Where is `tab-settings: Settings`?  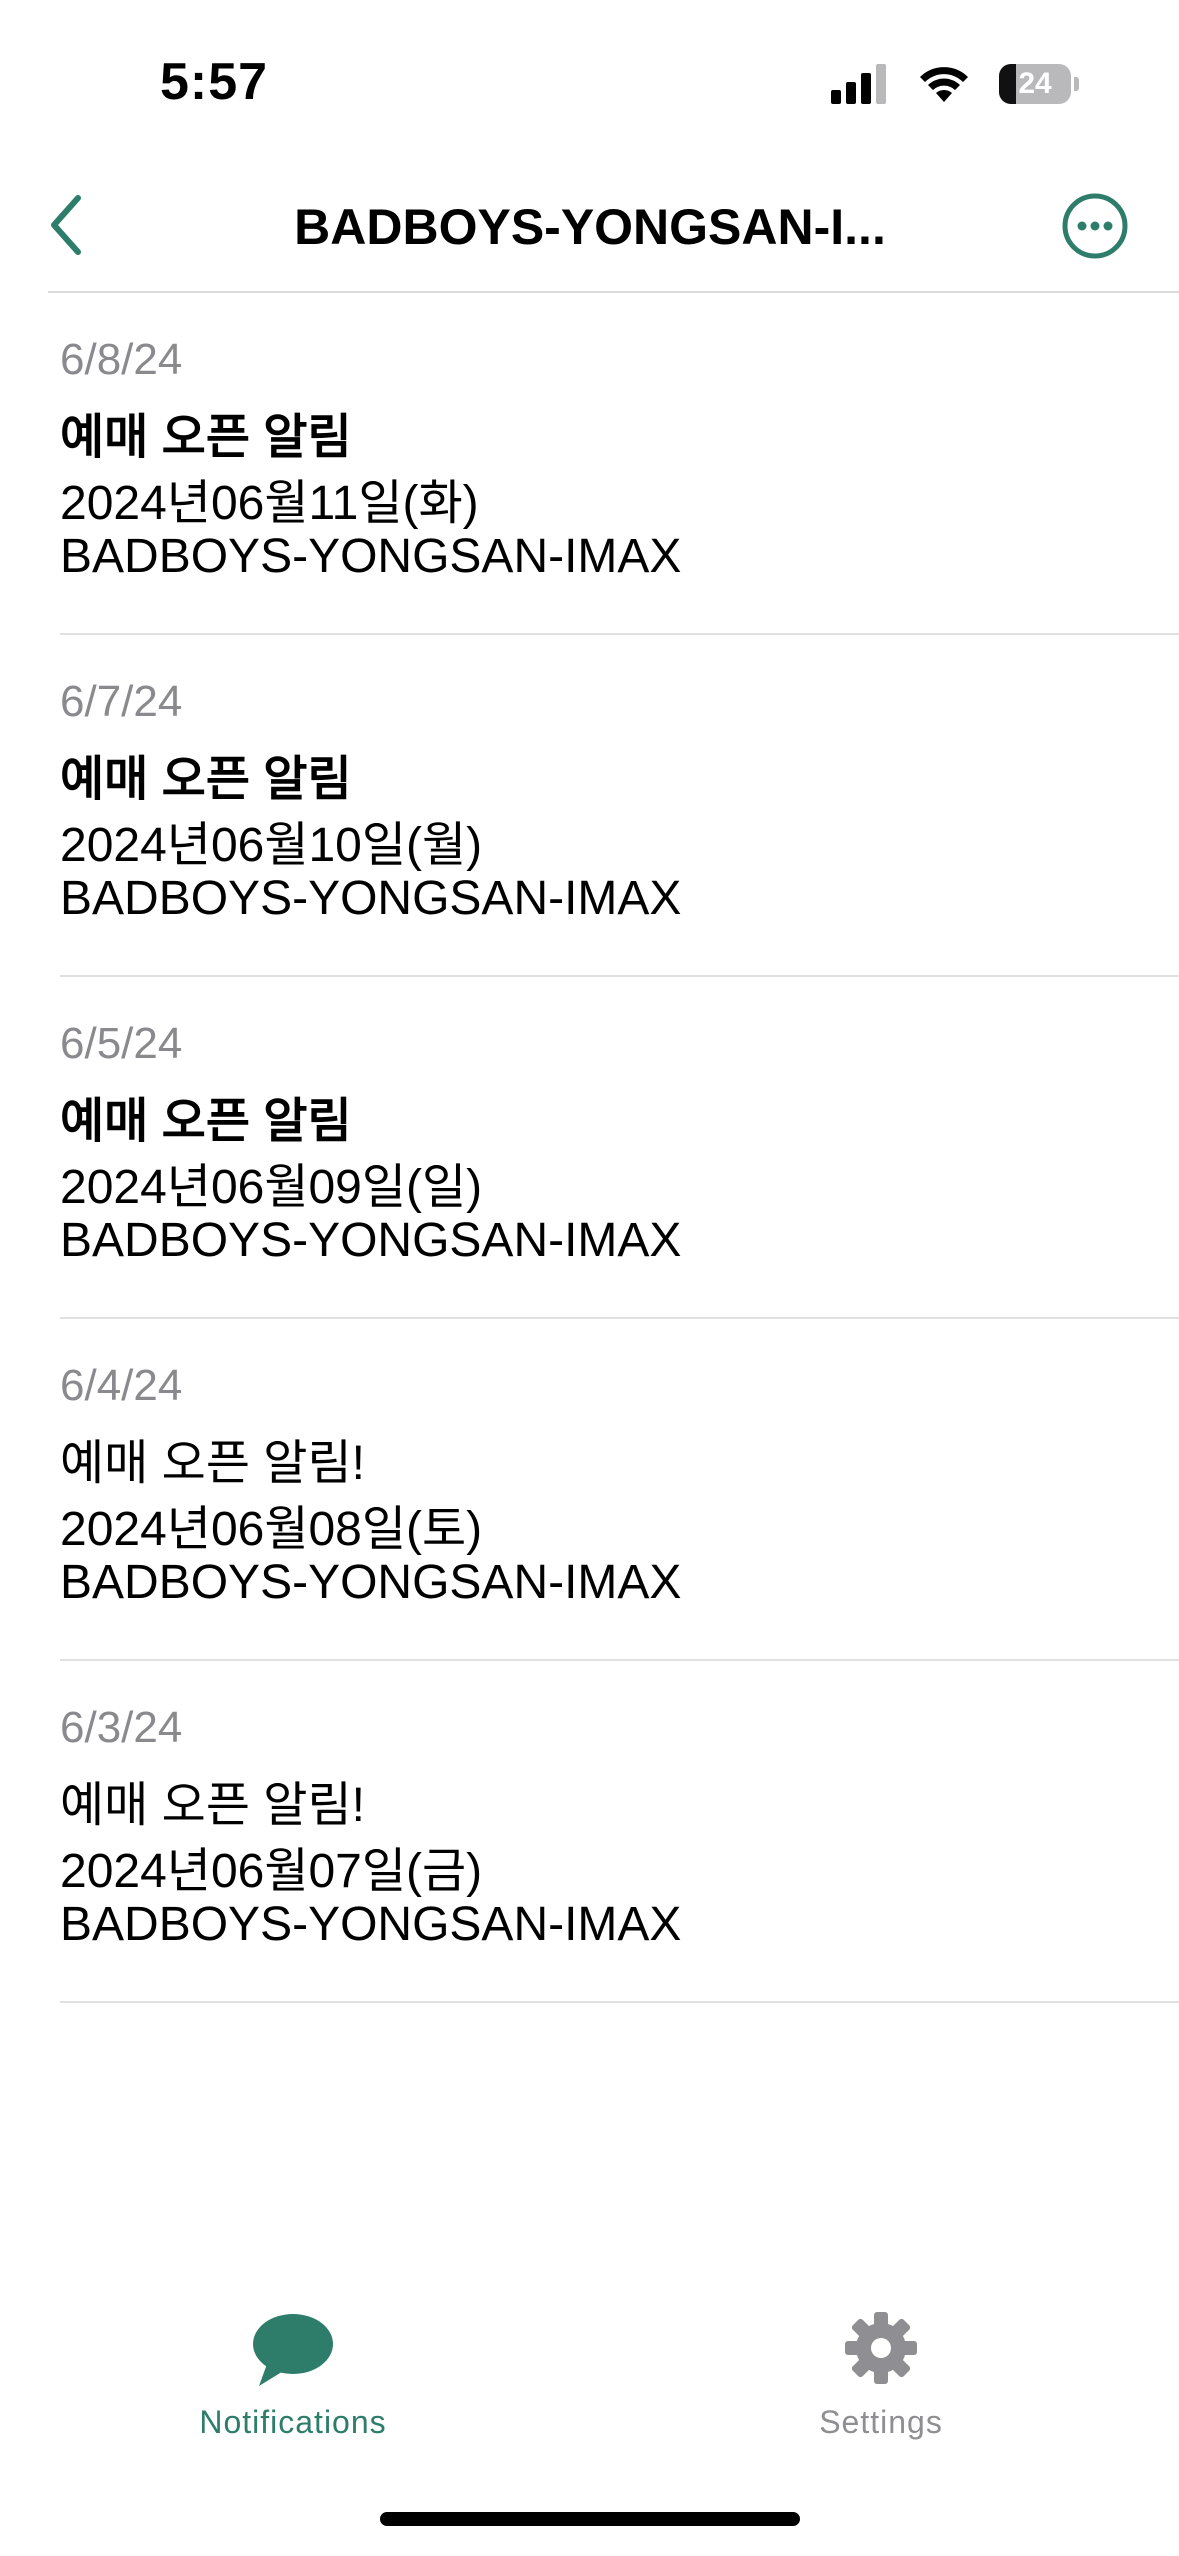
tab-settings: Settings is located at coordinates (881, 2380).